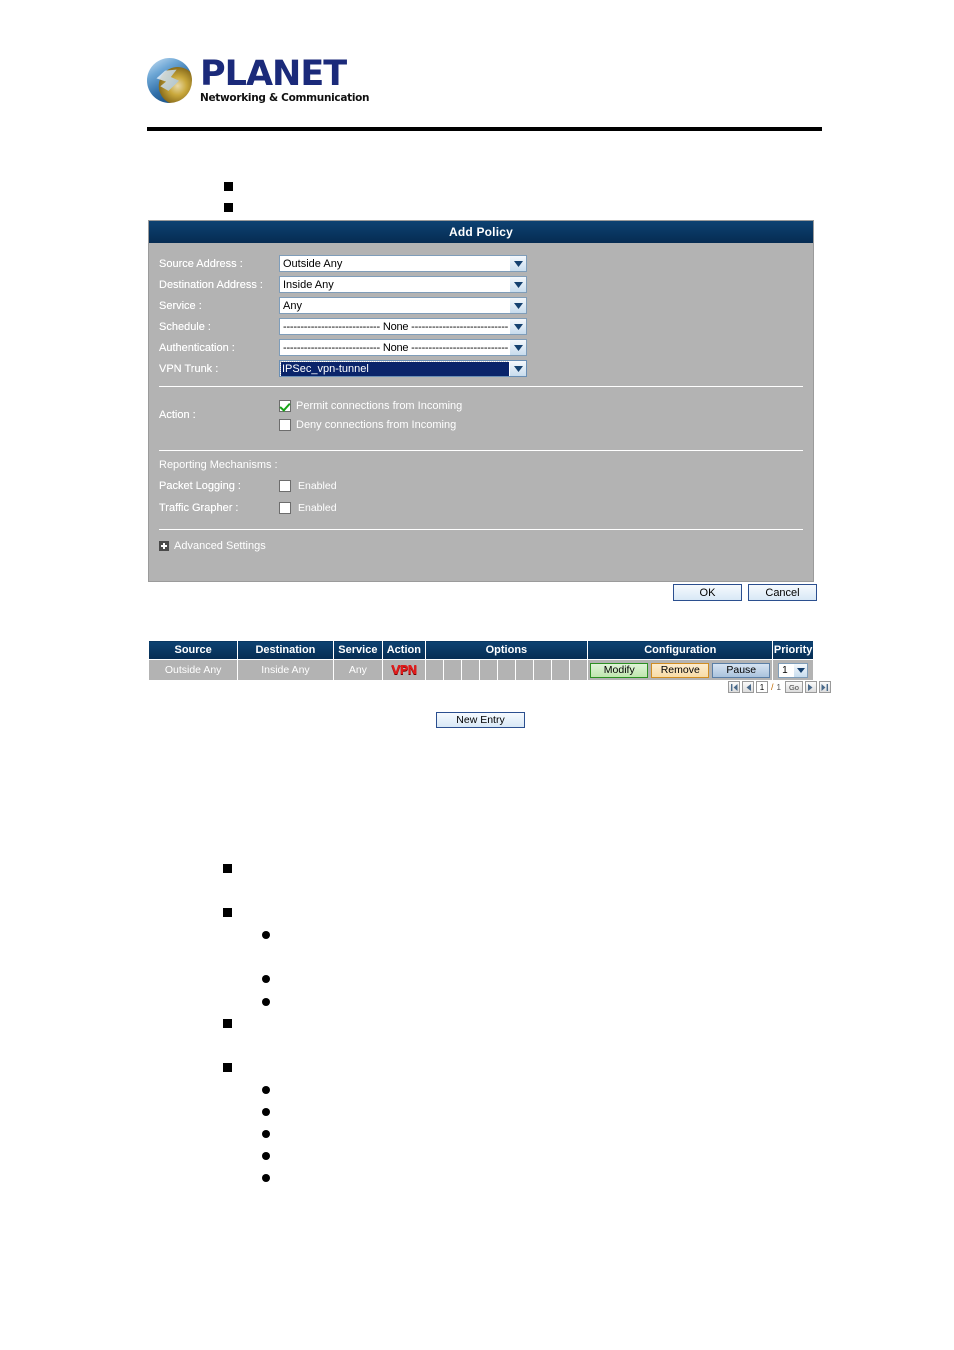  I want to click on schedule-label: Schedule :, so click(185, 326).